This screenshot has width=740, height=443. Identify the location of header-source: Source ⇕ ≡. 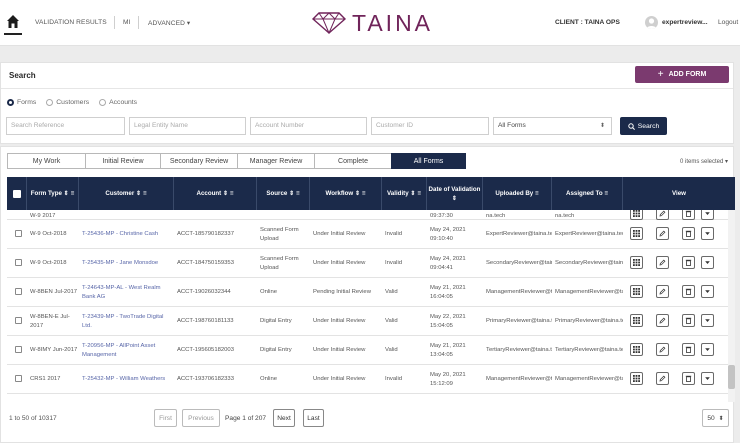
(283, 193).